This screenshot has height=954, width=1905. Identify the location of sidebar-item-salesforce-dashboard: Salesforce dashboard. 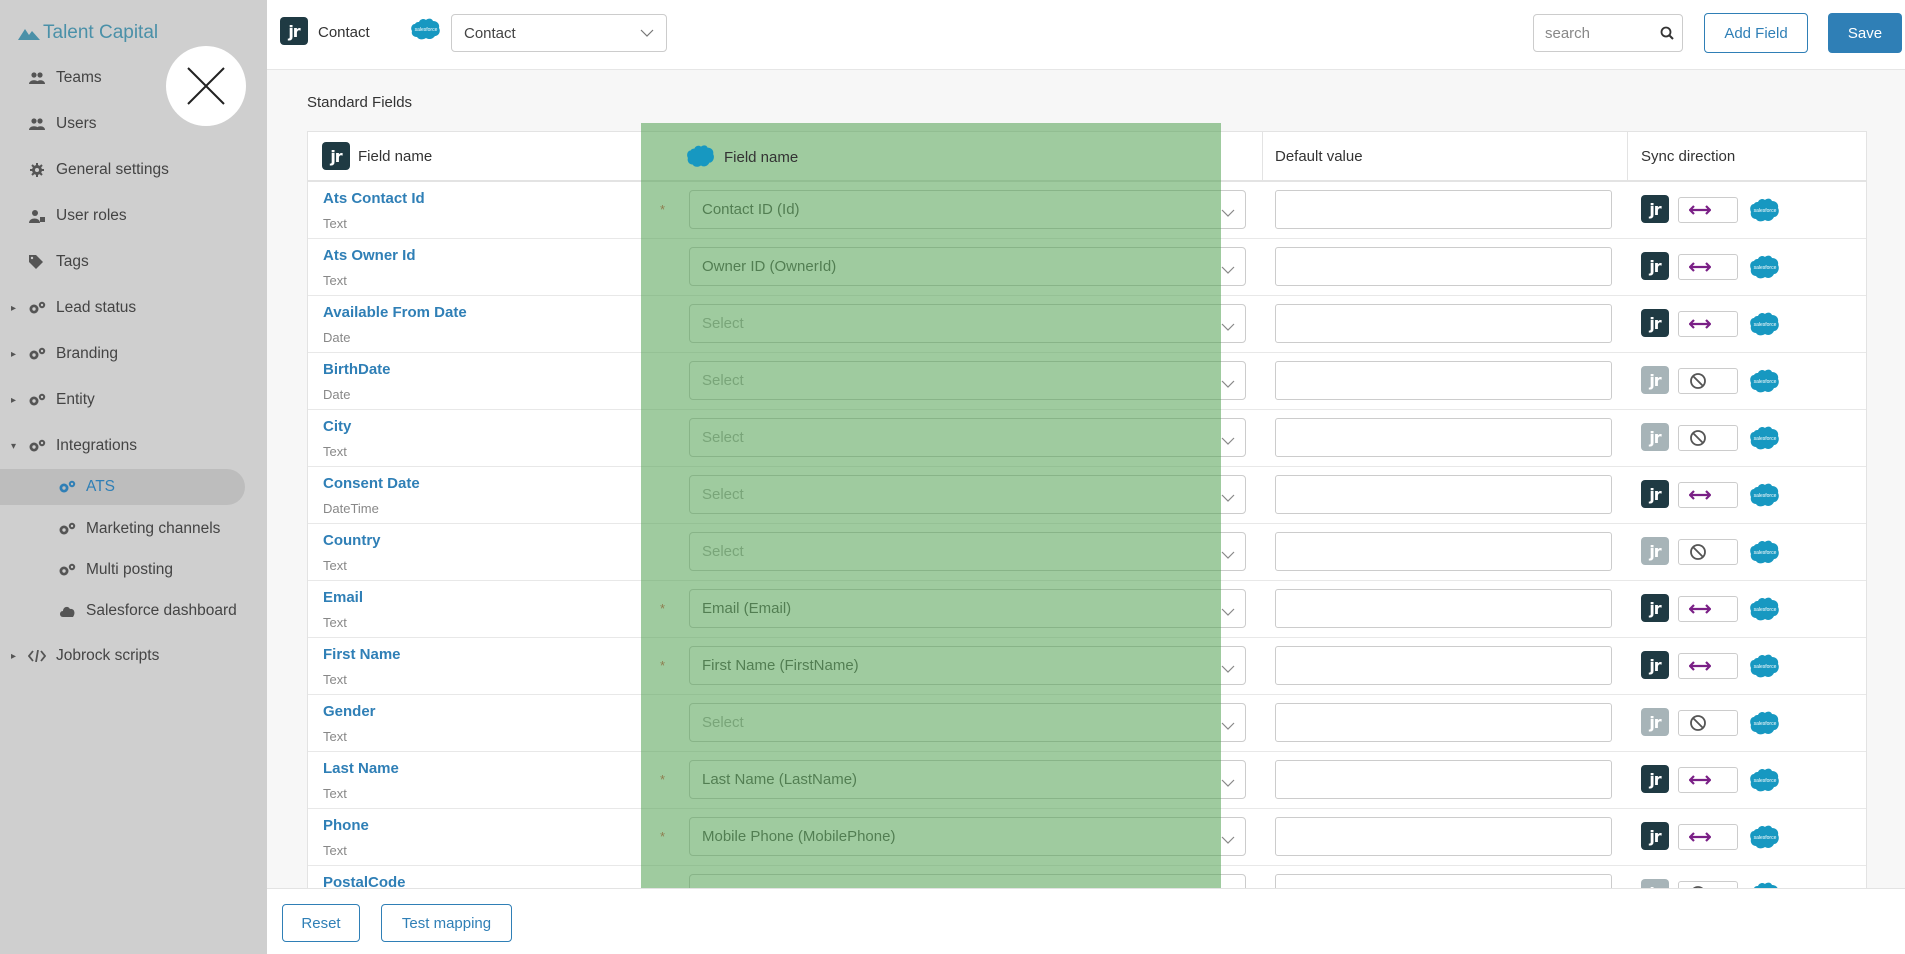
(122, 611).